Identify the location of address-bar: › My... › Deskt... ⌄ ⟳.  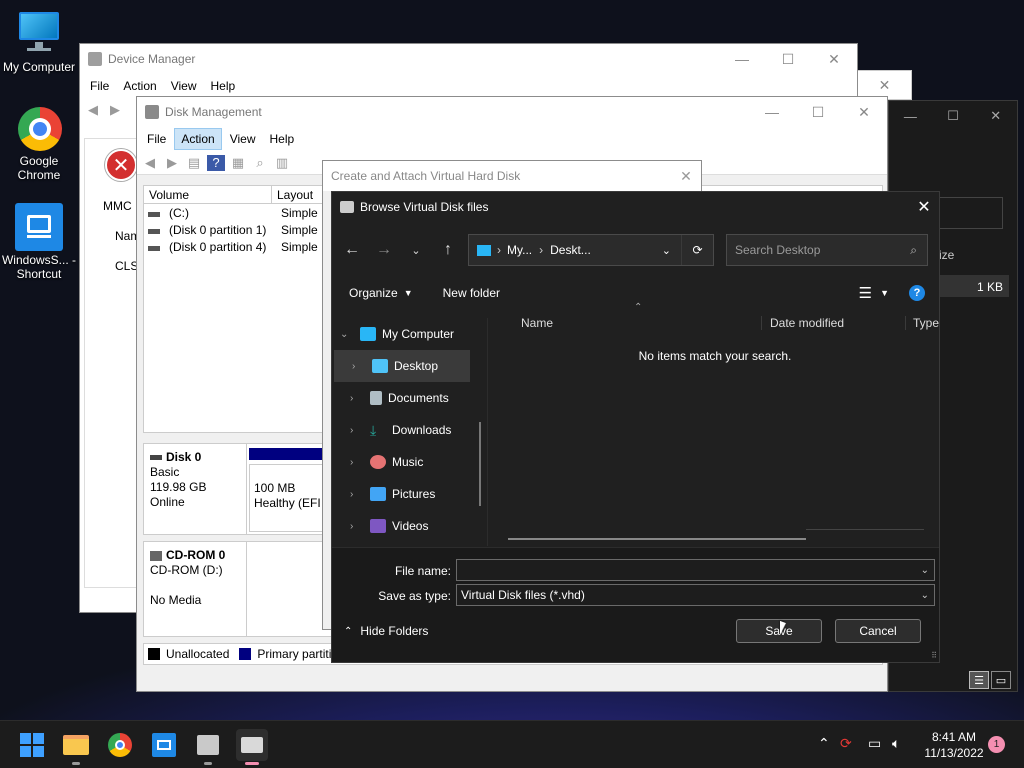
(591, 250).